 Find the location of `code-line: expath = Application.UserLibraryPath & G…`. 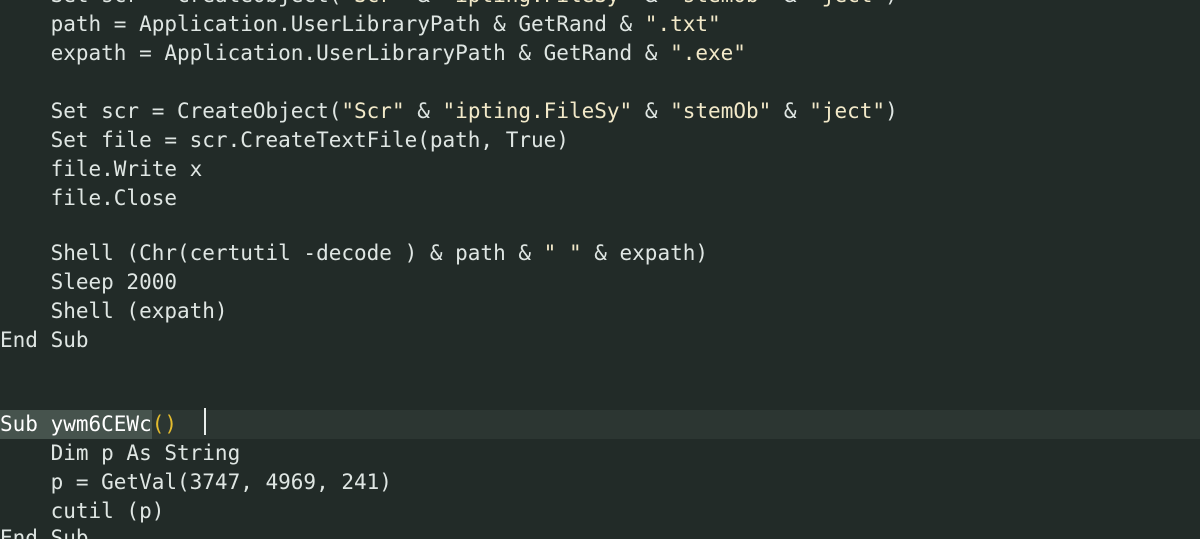

code-line: expath = Application.UserLibraryPath & G… is located at coordinates (600, 53).